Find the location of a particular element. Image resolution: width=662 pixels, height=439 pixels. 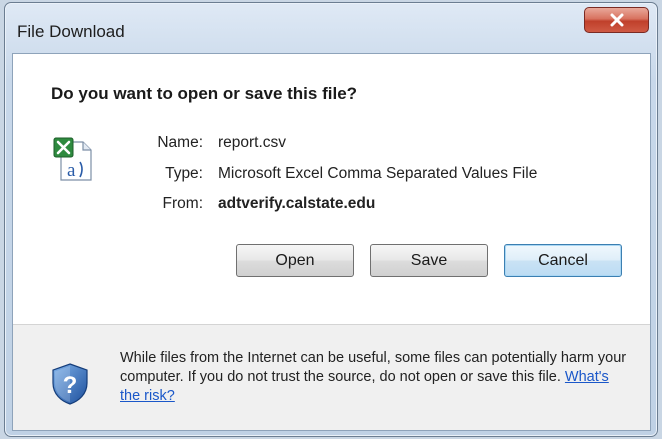

save-button: Save is located at coordinates (429, 260).